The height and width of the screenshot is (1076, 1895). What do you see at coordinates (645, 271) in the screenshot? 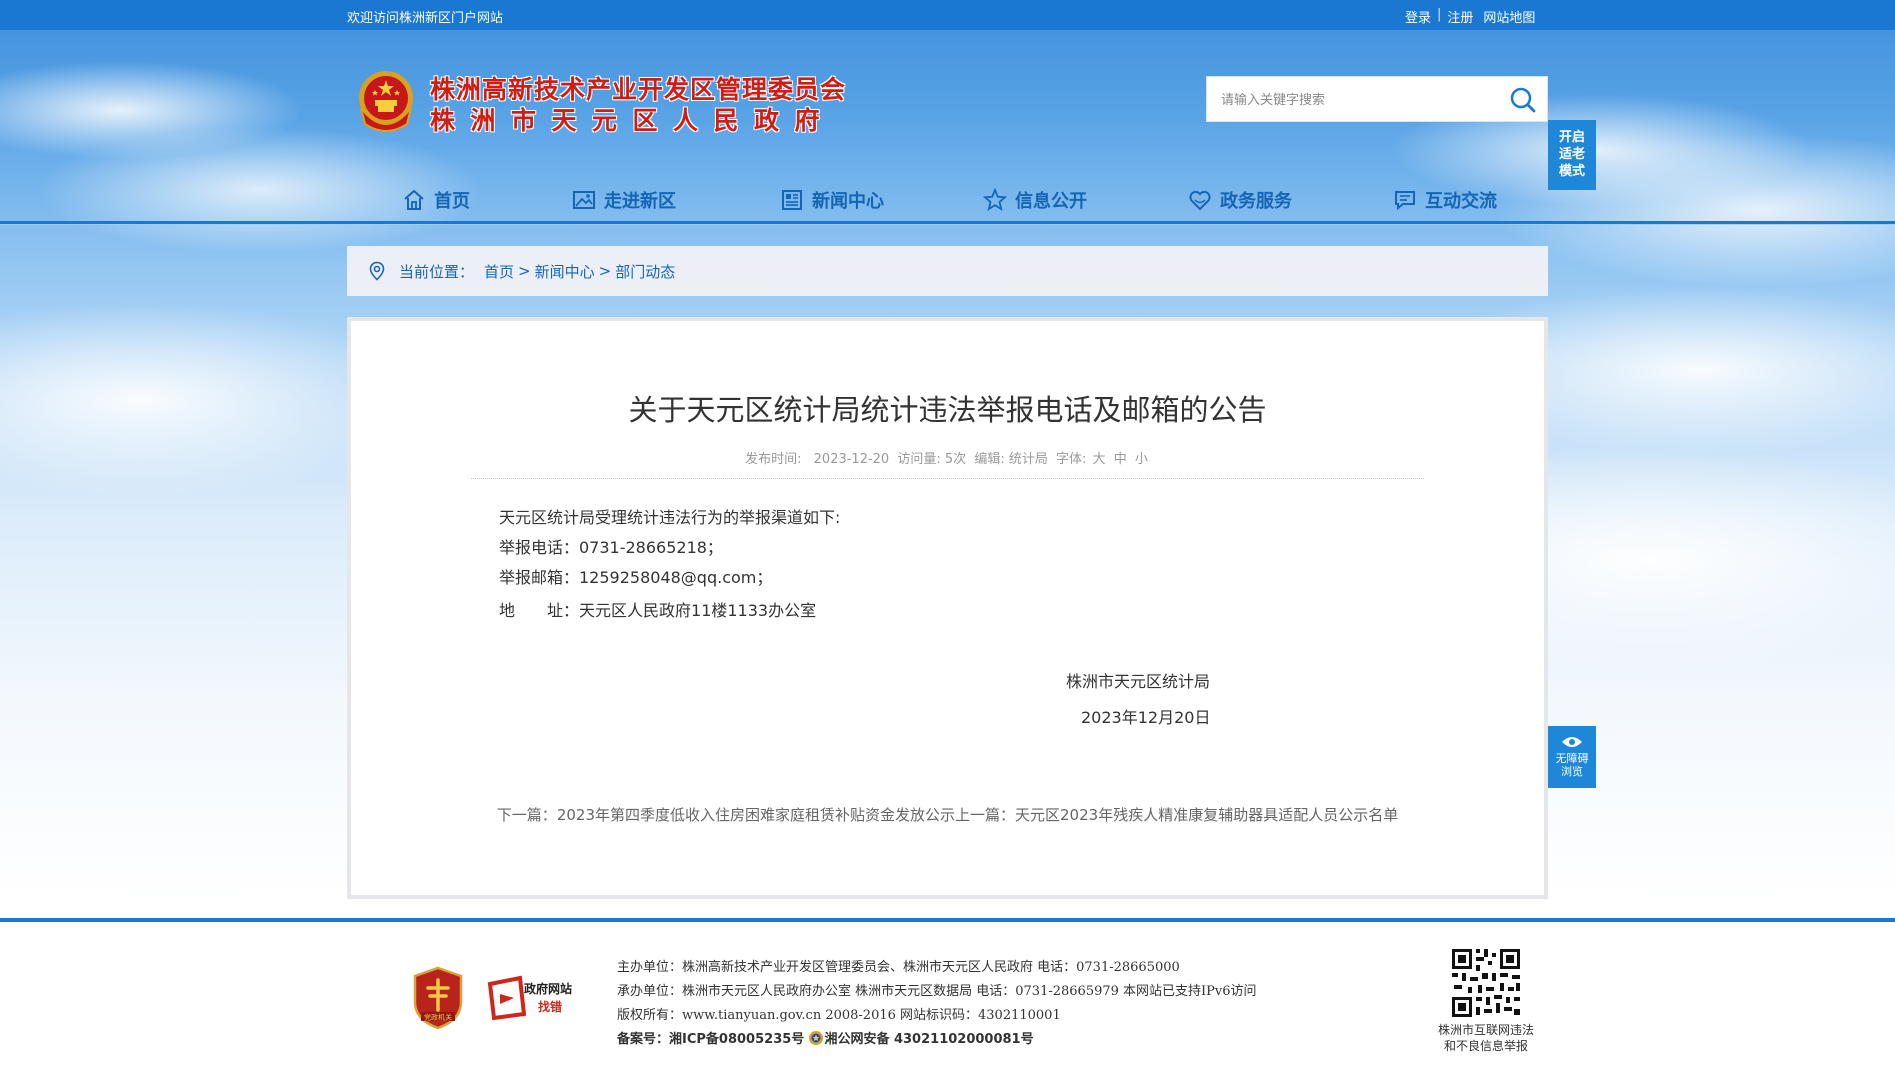
I see `breadcrumb-department: 部门动态` at bounding box center [645, 271].